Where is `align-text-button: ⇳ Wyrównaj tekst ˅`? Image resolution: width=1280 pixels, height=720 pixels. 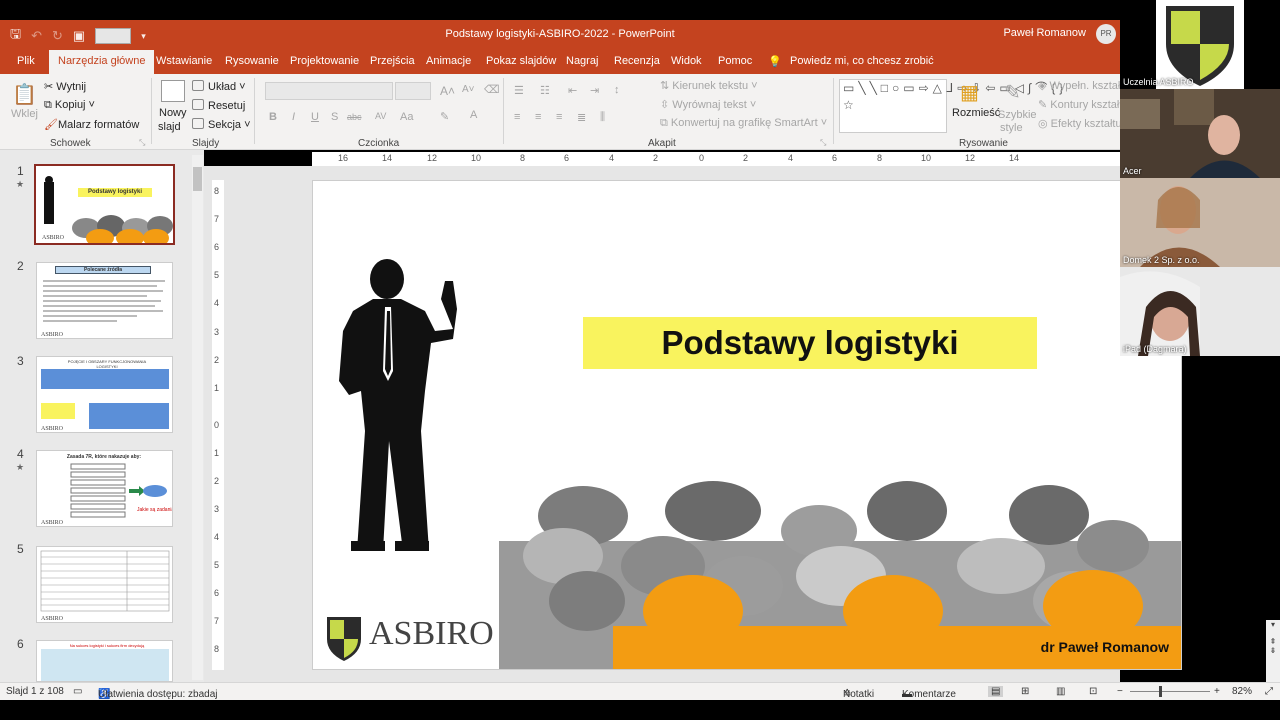 align-text-button: ⇳ Wyrównaj tekst ˅ is located at coordinates (708, 104).